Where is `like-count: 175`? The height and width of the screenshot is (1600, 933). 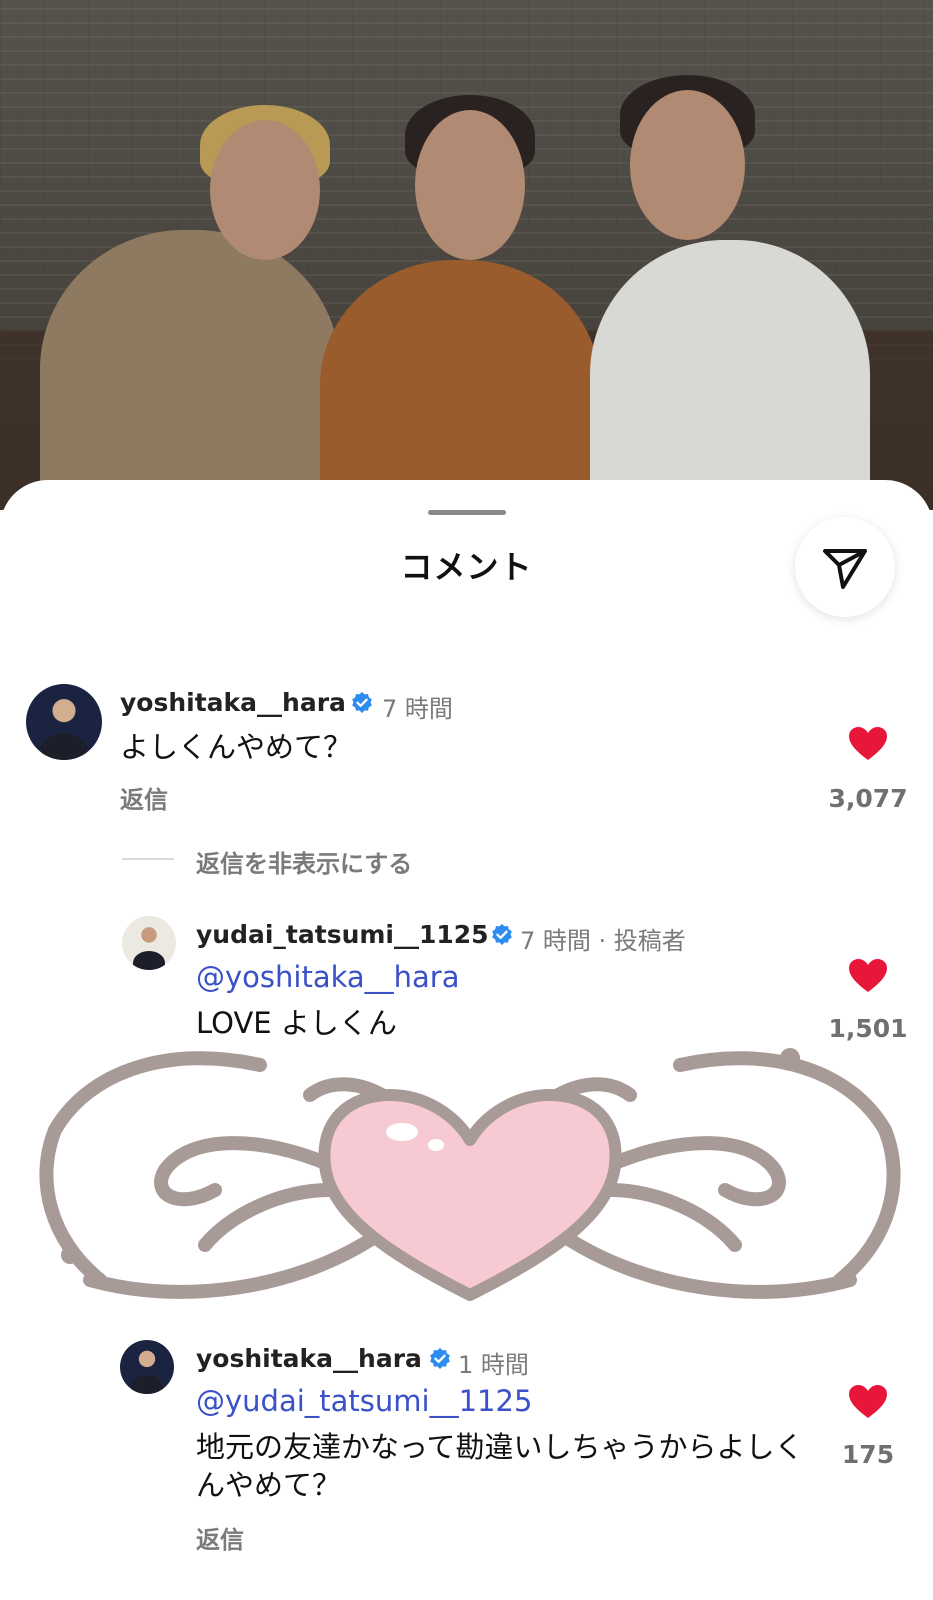 like-count: 175 is located at coordinates (868, 1454).